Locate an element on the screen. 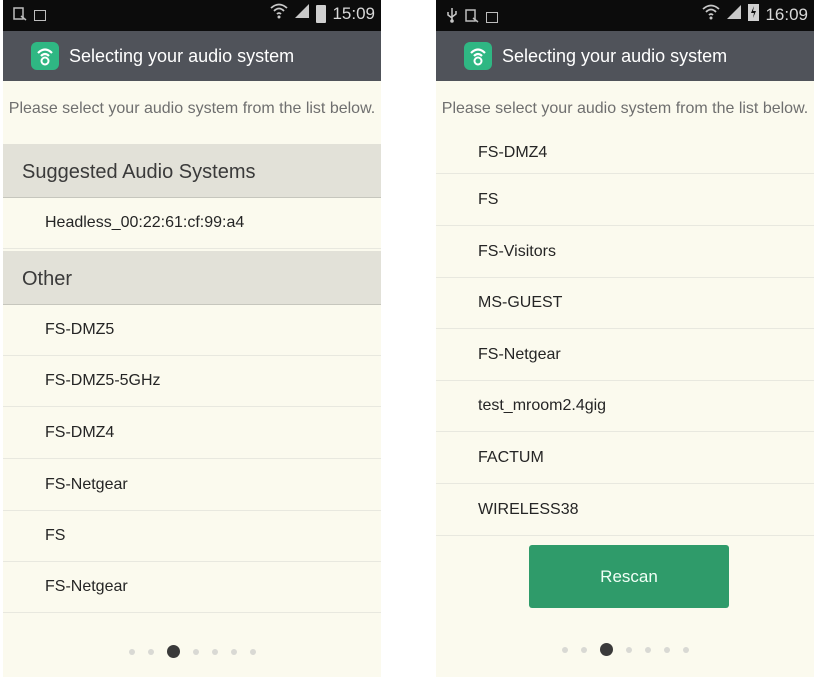 This screenshot has height=677, width=816. rescan-button: Rescan is located at coordinates (629, 576).